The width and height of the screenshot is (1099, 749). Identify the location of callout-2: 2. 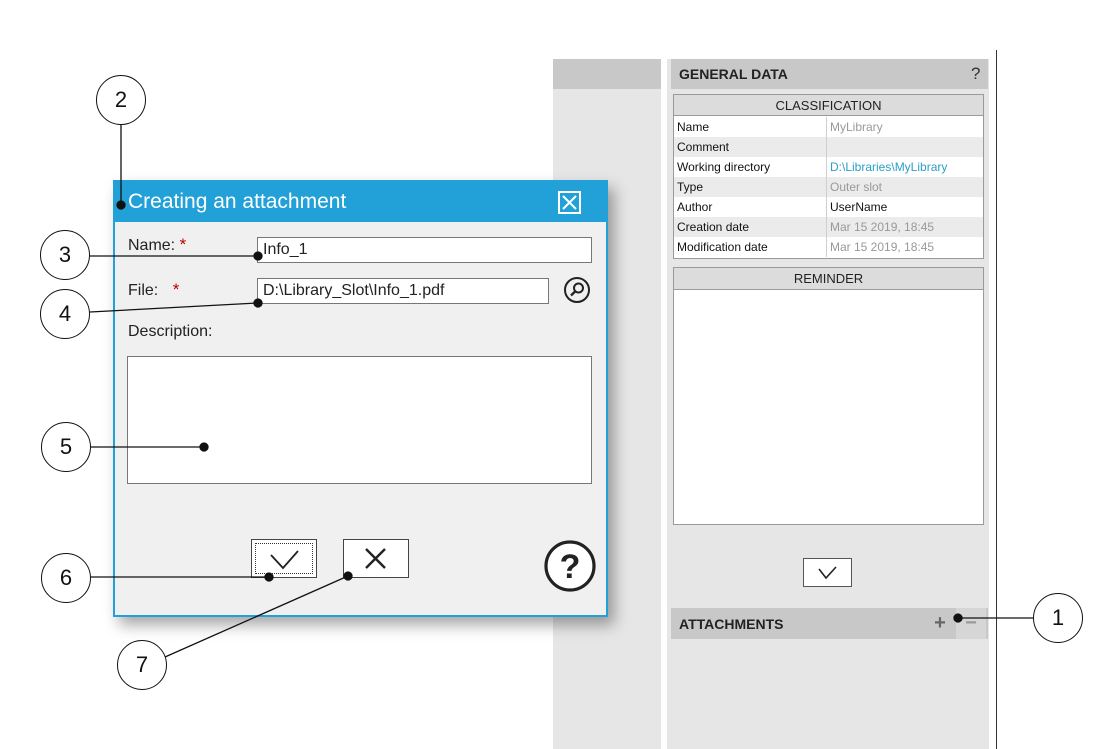
(121, 100).